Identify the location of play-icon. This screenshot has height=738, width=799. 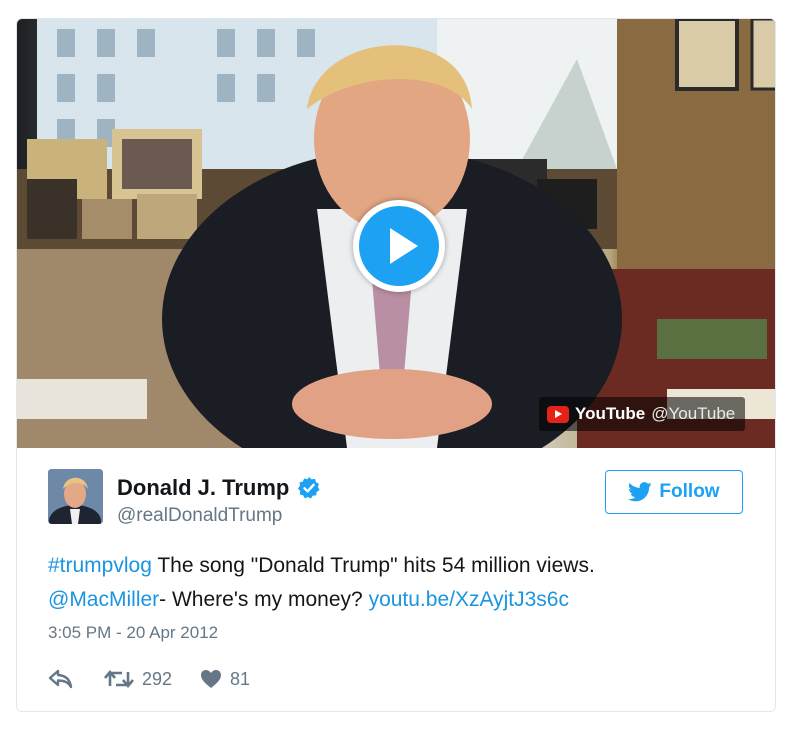
(399, 246).